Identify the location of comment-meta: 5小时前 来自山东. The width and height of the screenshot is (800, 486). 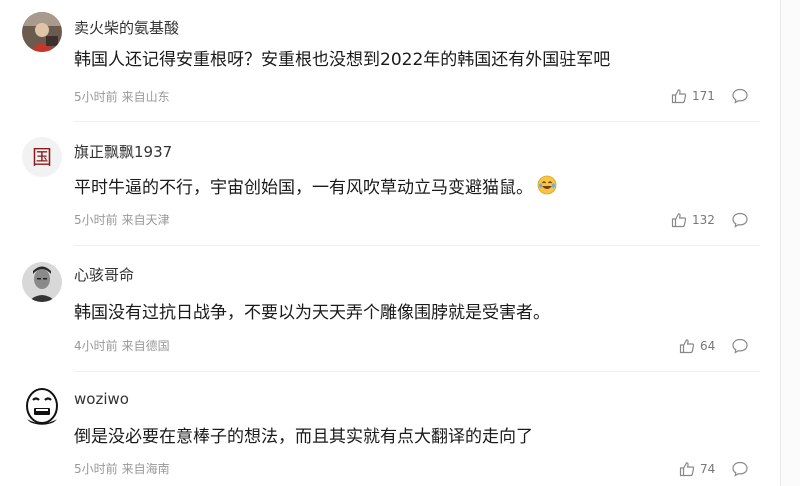
(122, 97).